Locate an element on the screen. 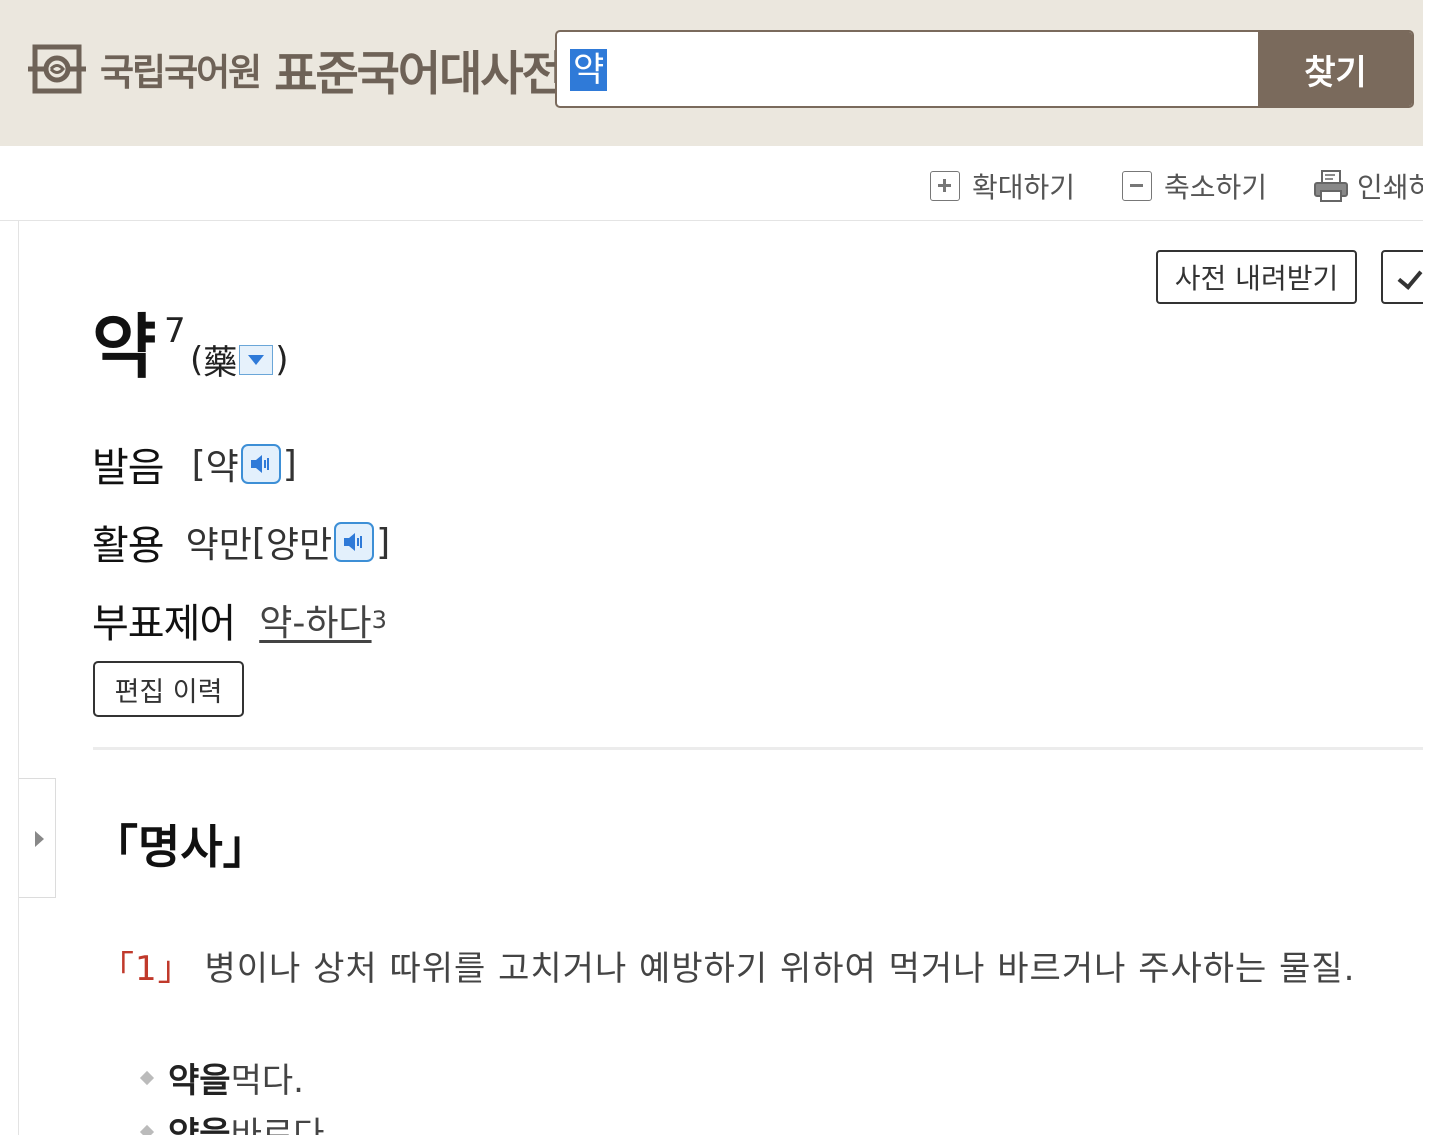 The image size is (1433, 1135). inflection-value: 약만 [ 양만 ] is located at coordinates (288, 542).